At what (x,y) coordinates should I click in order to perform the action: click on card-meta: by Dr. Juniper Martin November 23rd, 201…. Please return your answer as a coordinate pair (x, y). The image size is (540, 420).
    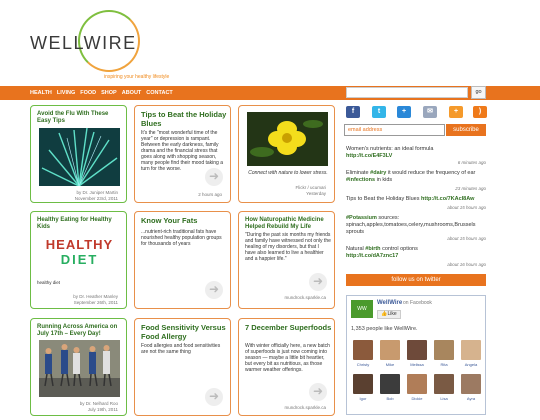
    Looking at the image, I should click on (96, 195).